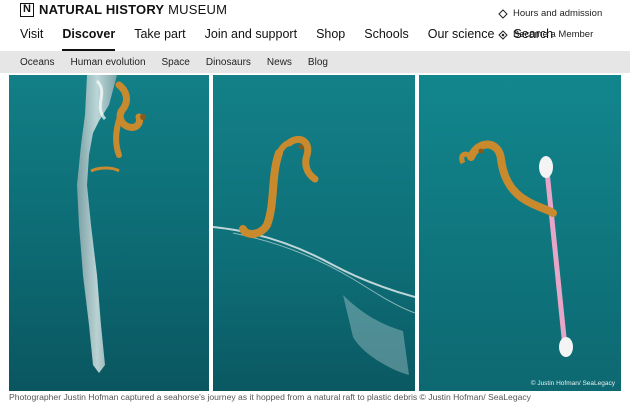 The height and width of the screenshot is (413, 630). I want to click on hours-admission-label: Hours and admission, so click(558, 13).